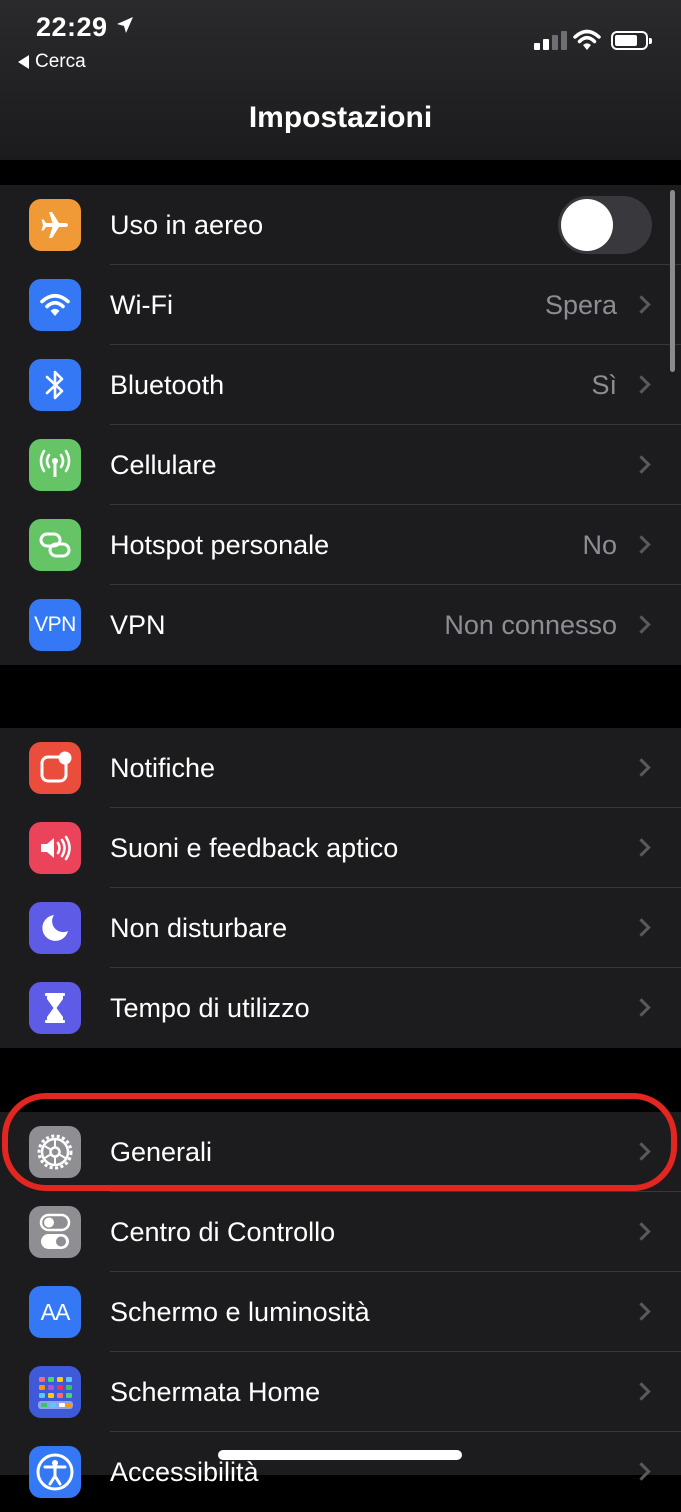 The width and height of the screenshot is (681, 1512). Describe the element at coordinates (339, 1142) in the screenshot. I see `generali-highlight-annotation` at that location.